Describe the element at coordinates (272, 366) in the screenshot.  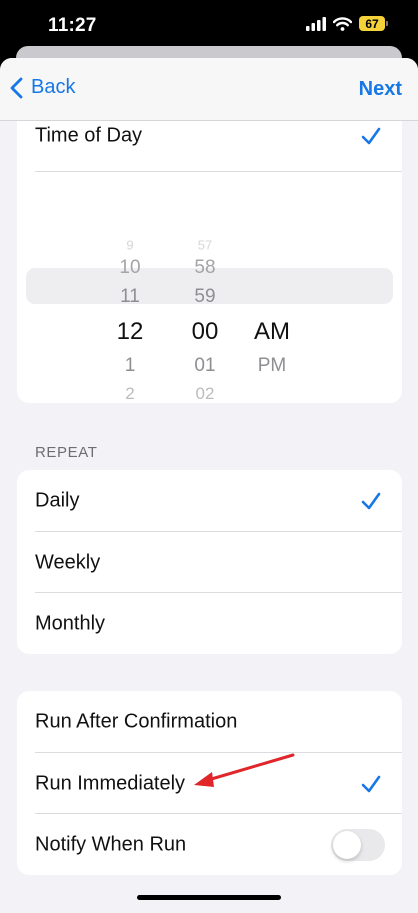
I see `picker-period: PM` at that location.